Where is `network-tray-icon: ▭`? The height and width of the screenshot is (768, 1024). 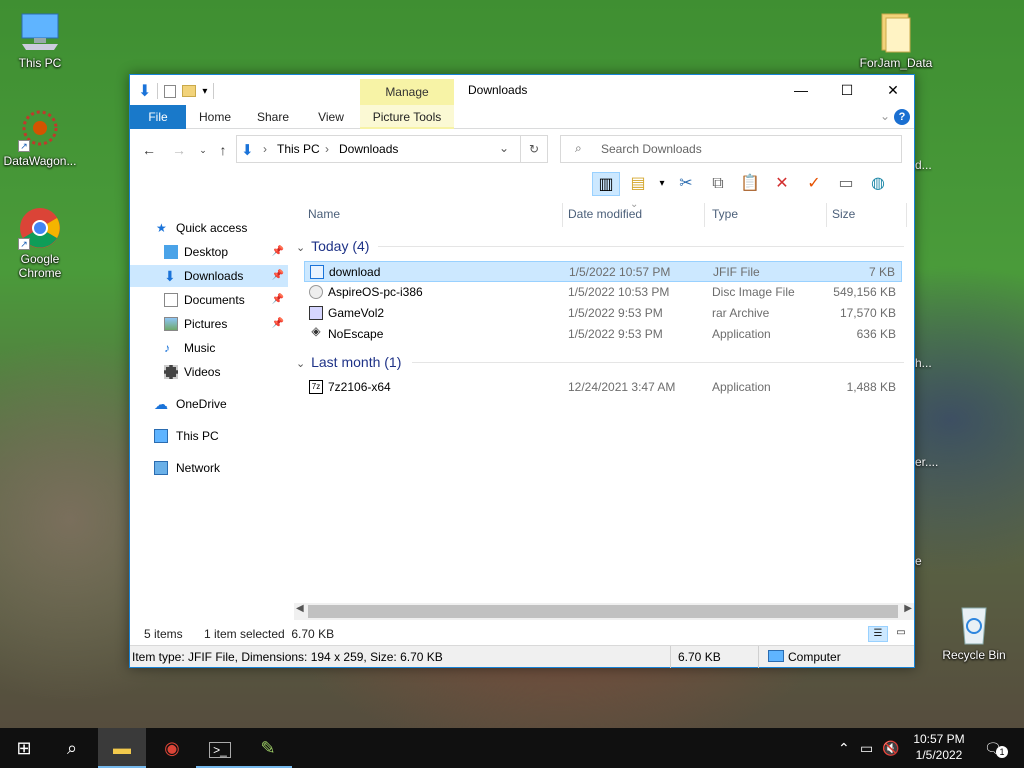
network-tray-icon: ▭ is located at coordinates (866, 748).